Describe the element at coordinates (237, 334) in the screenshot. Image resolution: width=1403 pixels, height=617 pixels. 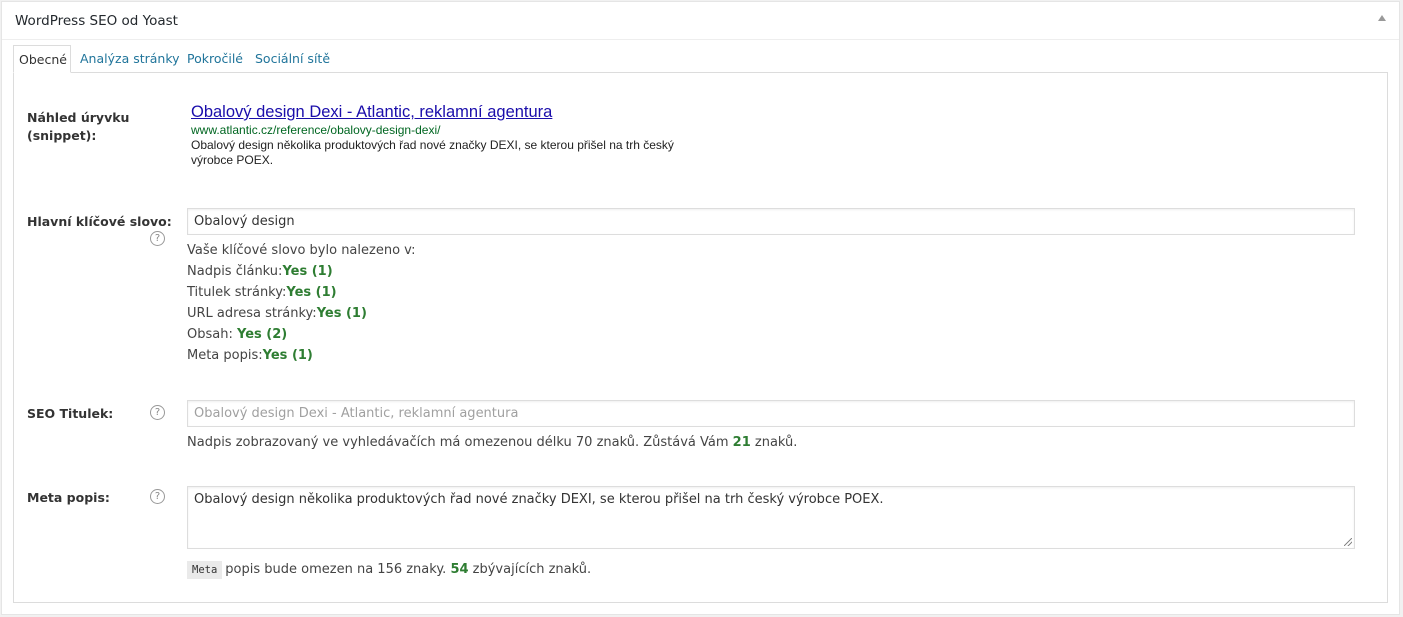
I see `list-item: Obsah: Yes (2)` at that location.